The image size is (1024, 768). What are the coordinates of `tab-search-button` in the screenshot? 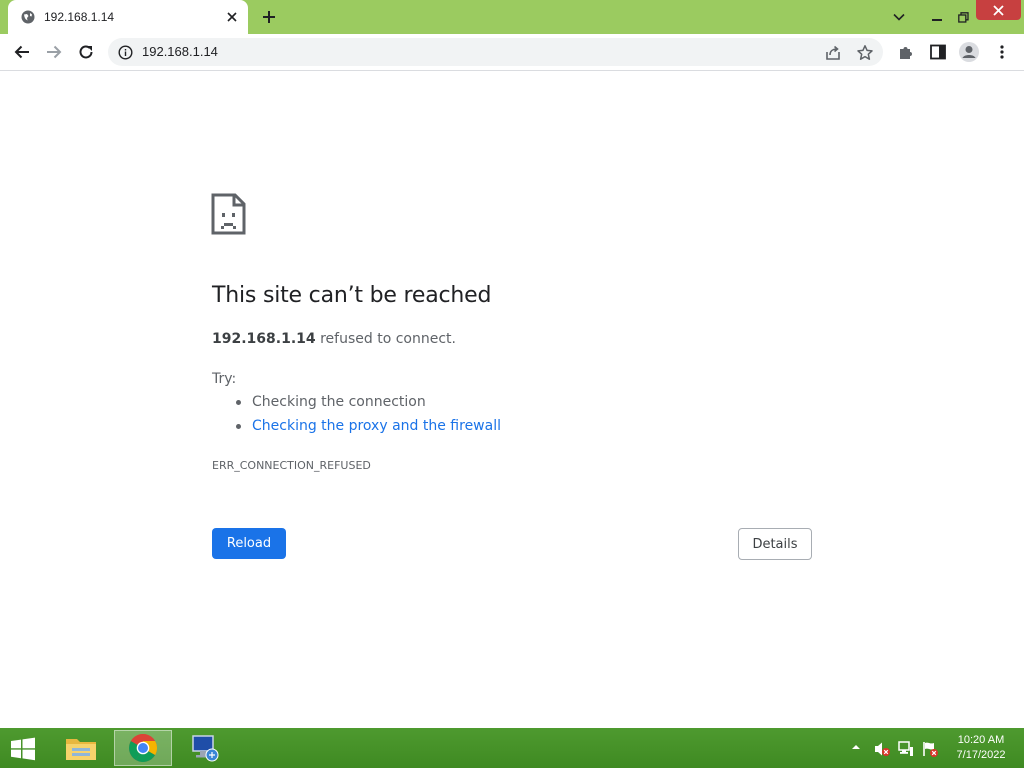 It's located at (899, 17).